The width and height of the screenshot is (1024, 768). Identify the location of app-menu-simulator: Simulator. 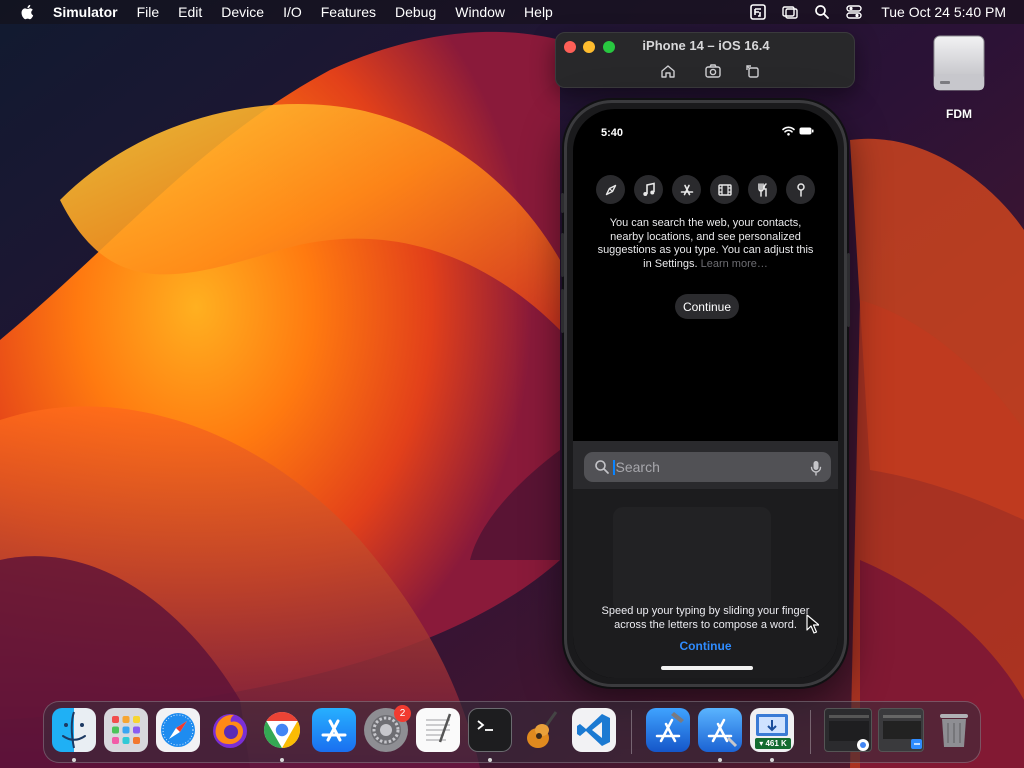
(85, 12).